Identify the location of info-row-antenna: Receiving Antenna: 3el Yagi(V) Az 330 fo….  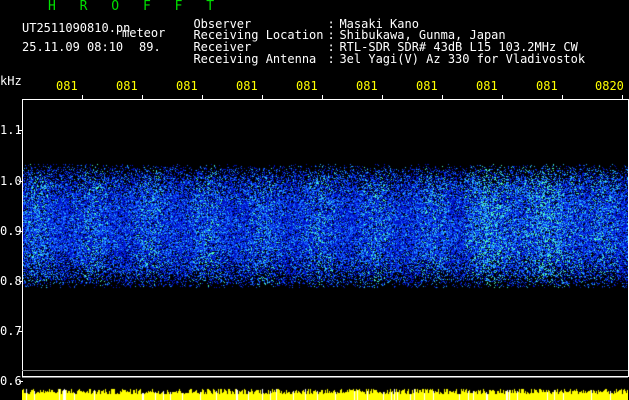
(389, 59).